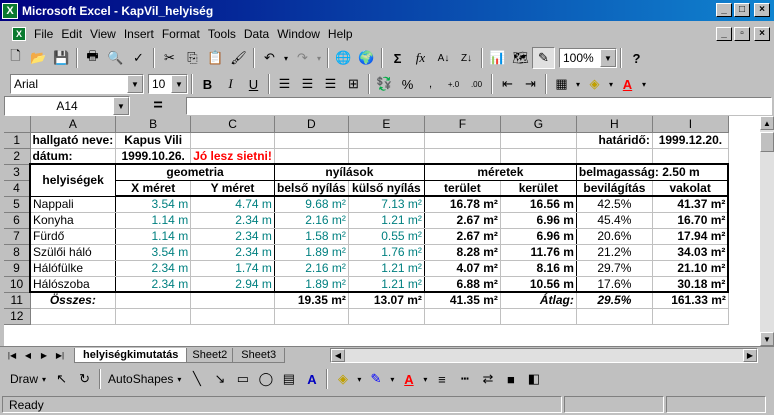  Describe the element at coordinates (453, 84) in the screenshot. I see `increase-decimal-icon: +.0` at that location.